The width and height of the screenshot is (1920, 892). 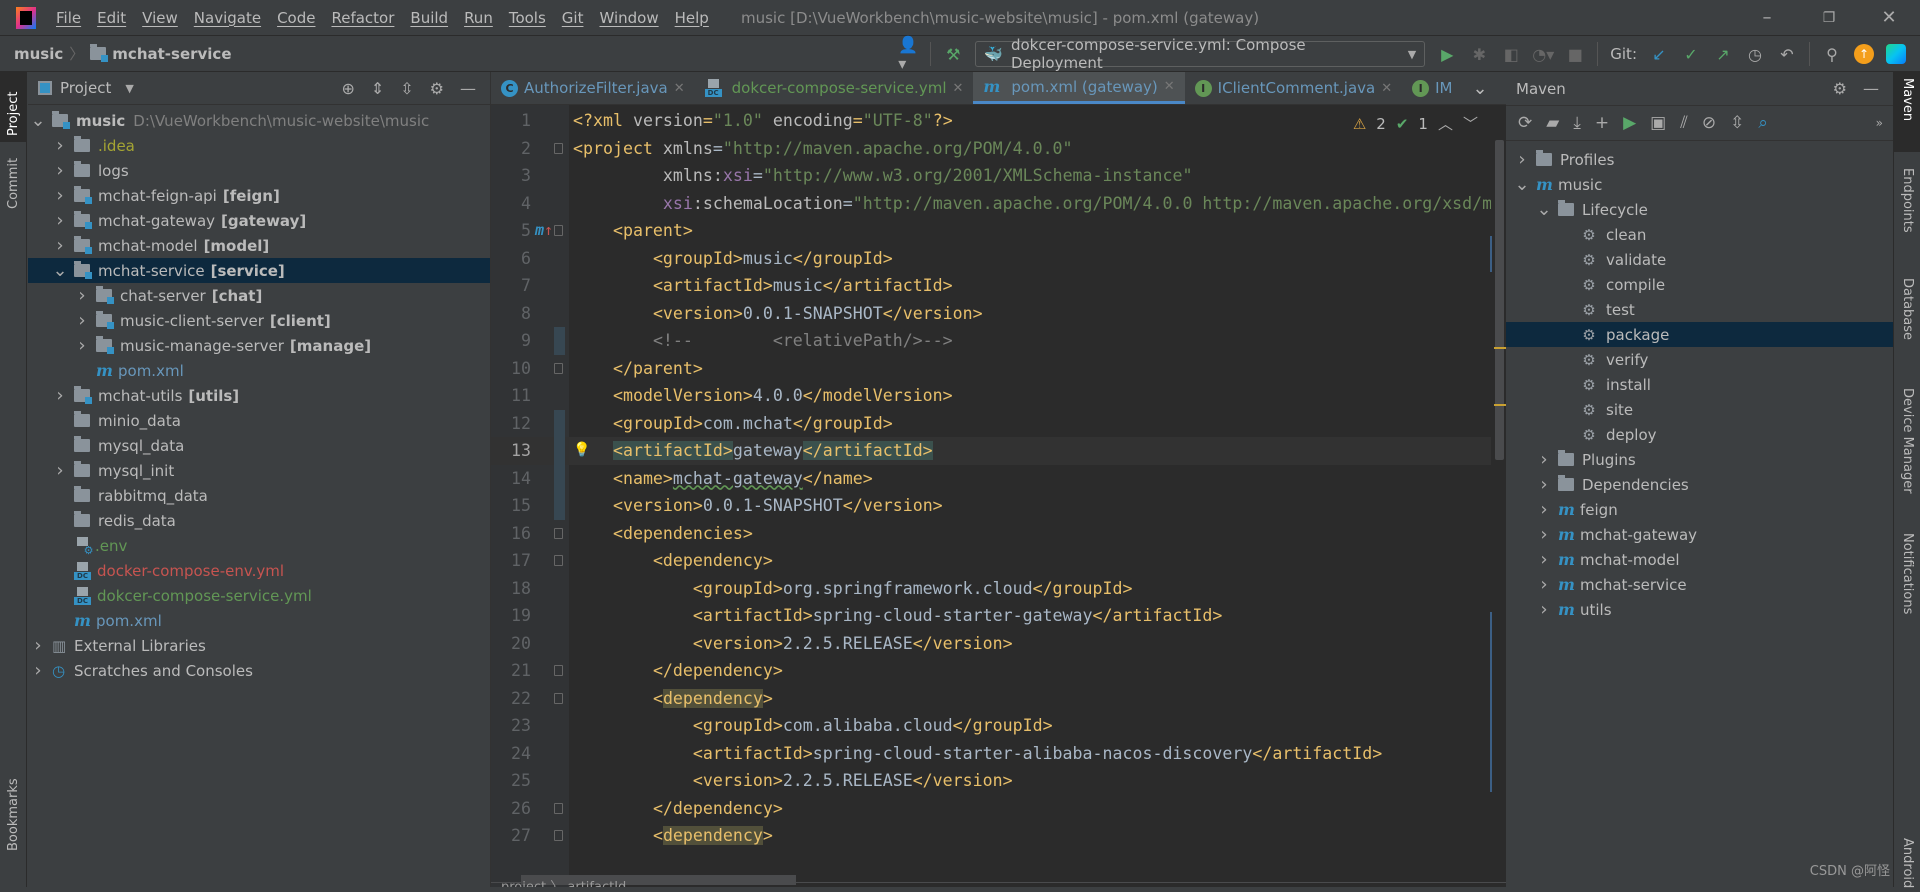 I want to click on menu-code: Code, so click(x=296, y=18).